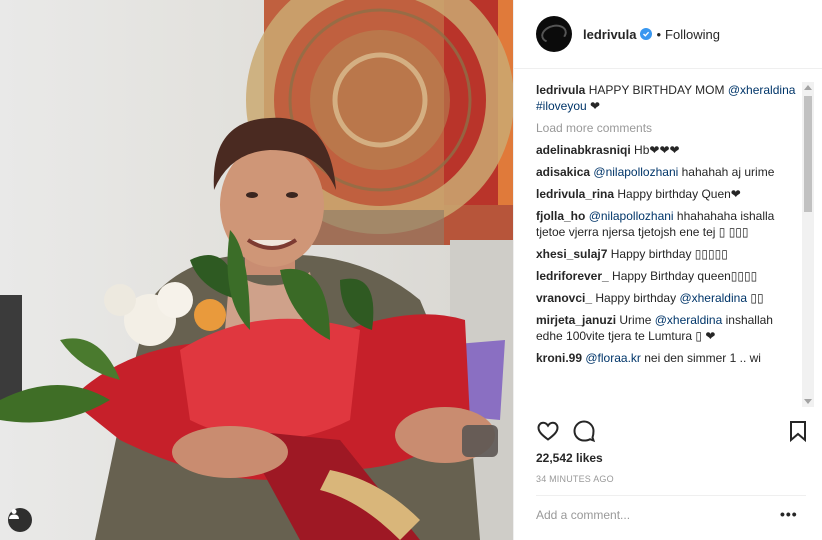  I want to click on comment-item: adelinabkrasniqi Hb❤❤❤, so click(667, 150).